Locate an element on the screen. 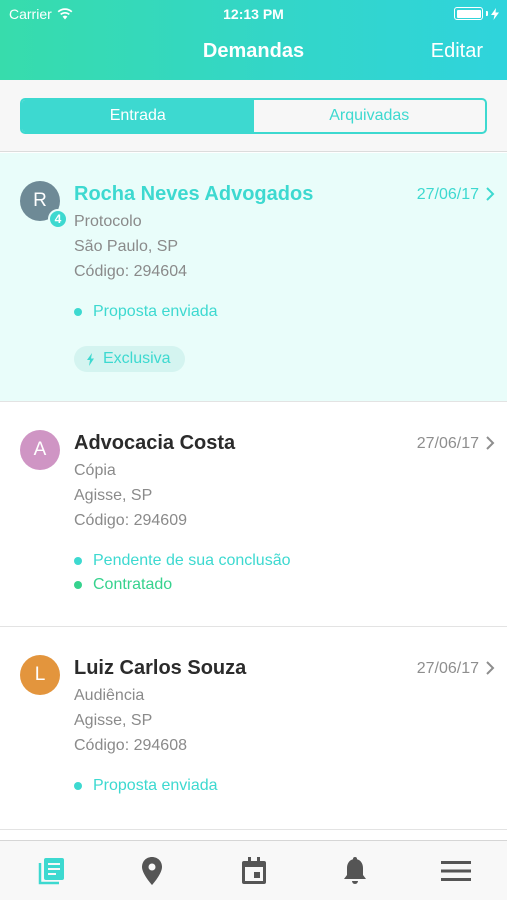 The height and width of the screenshot is (900, 507). status-item: Pendente de sua conclusão is located at coordinates (280, 561).